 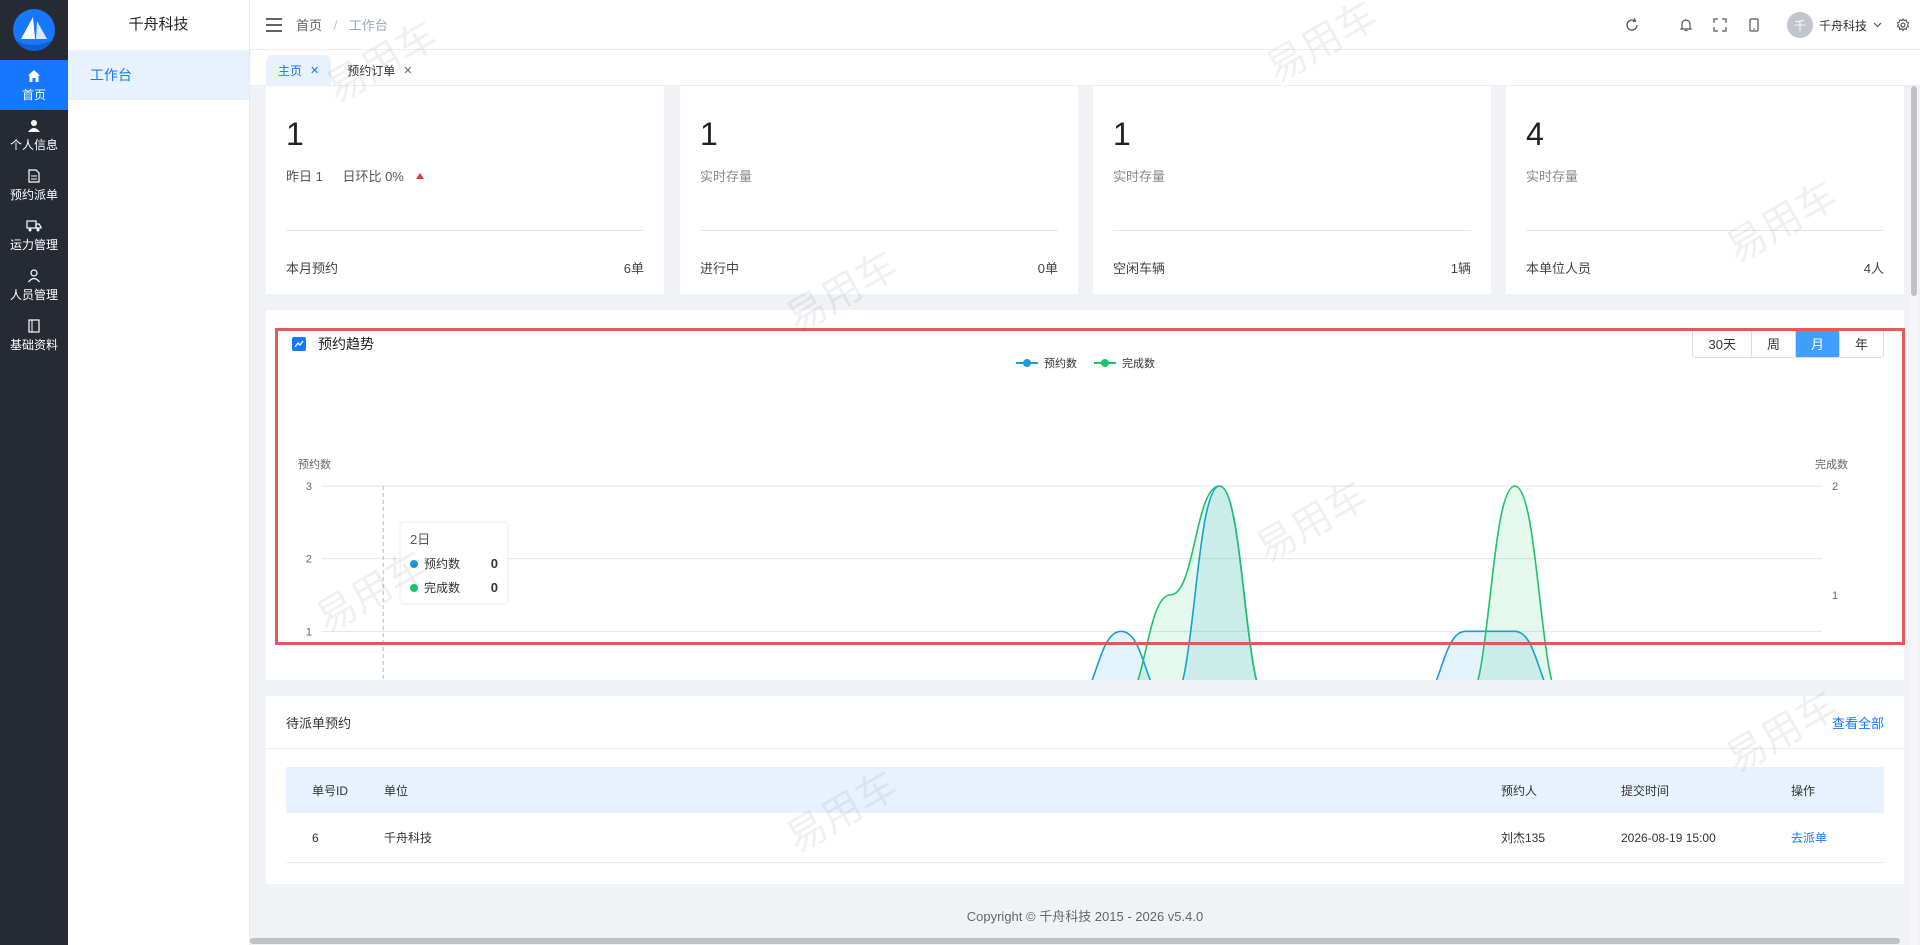 I want to click on truck-icon, so click(x=34, y=226).